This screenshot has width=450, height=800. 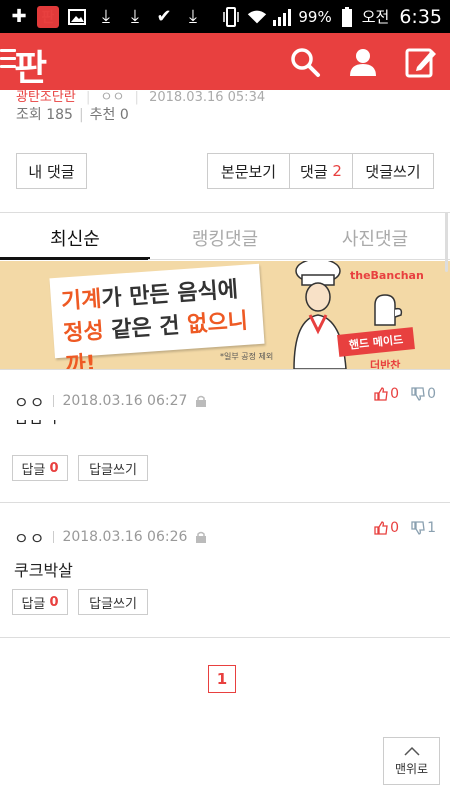 What do you see at coordinates (225, 637) in the screenshot?
I see `comment-divider` at bounding box center [225, 637].